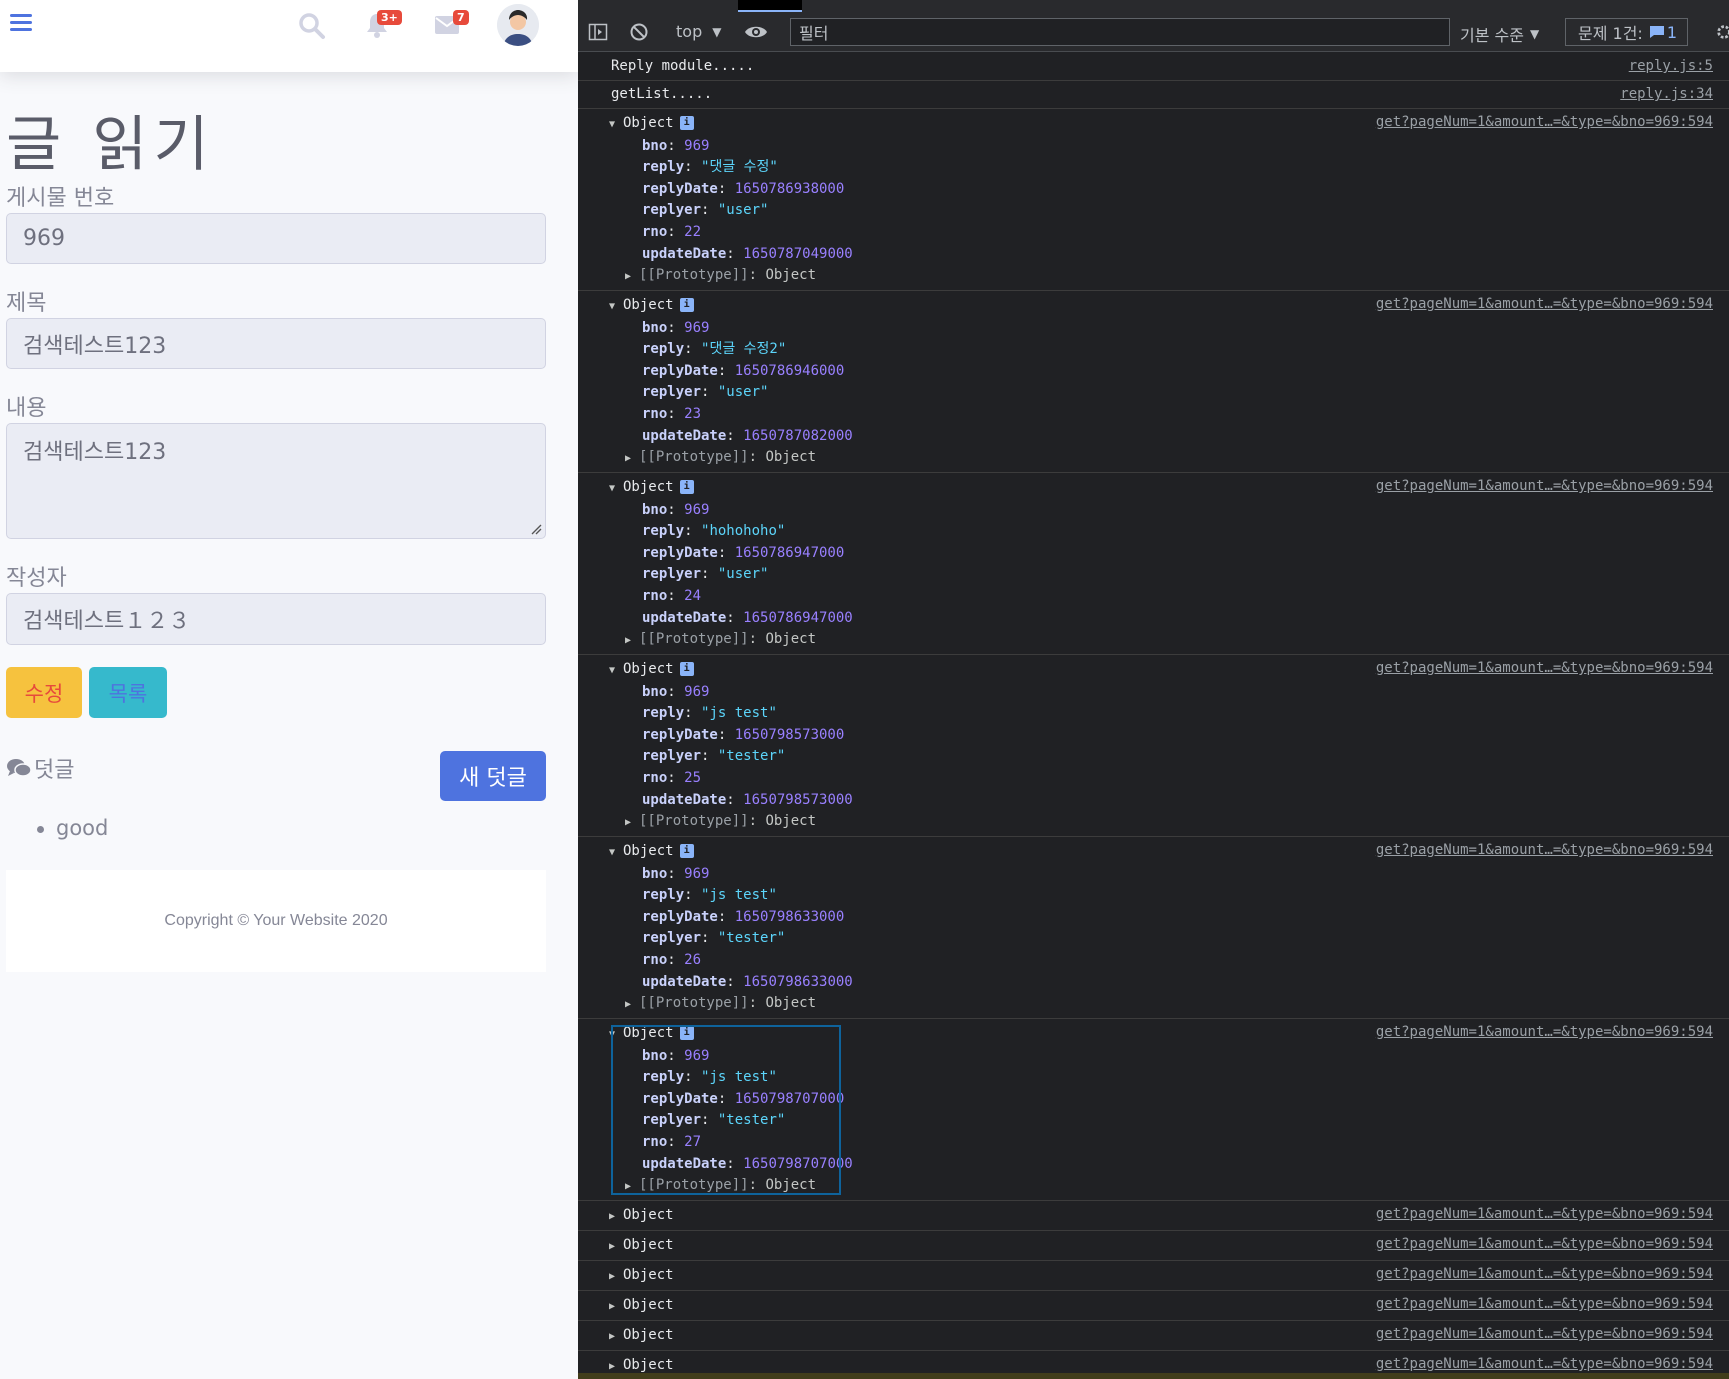 Image resolution: width=1729 pixels, height=1379 pixels. What do you see at coordinates (1626, 32) in the screenshot?
I see `issues-button: 문제 1건: 1` at bounding box center [1626, 32].